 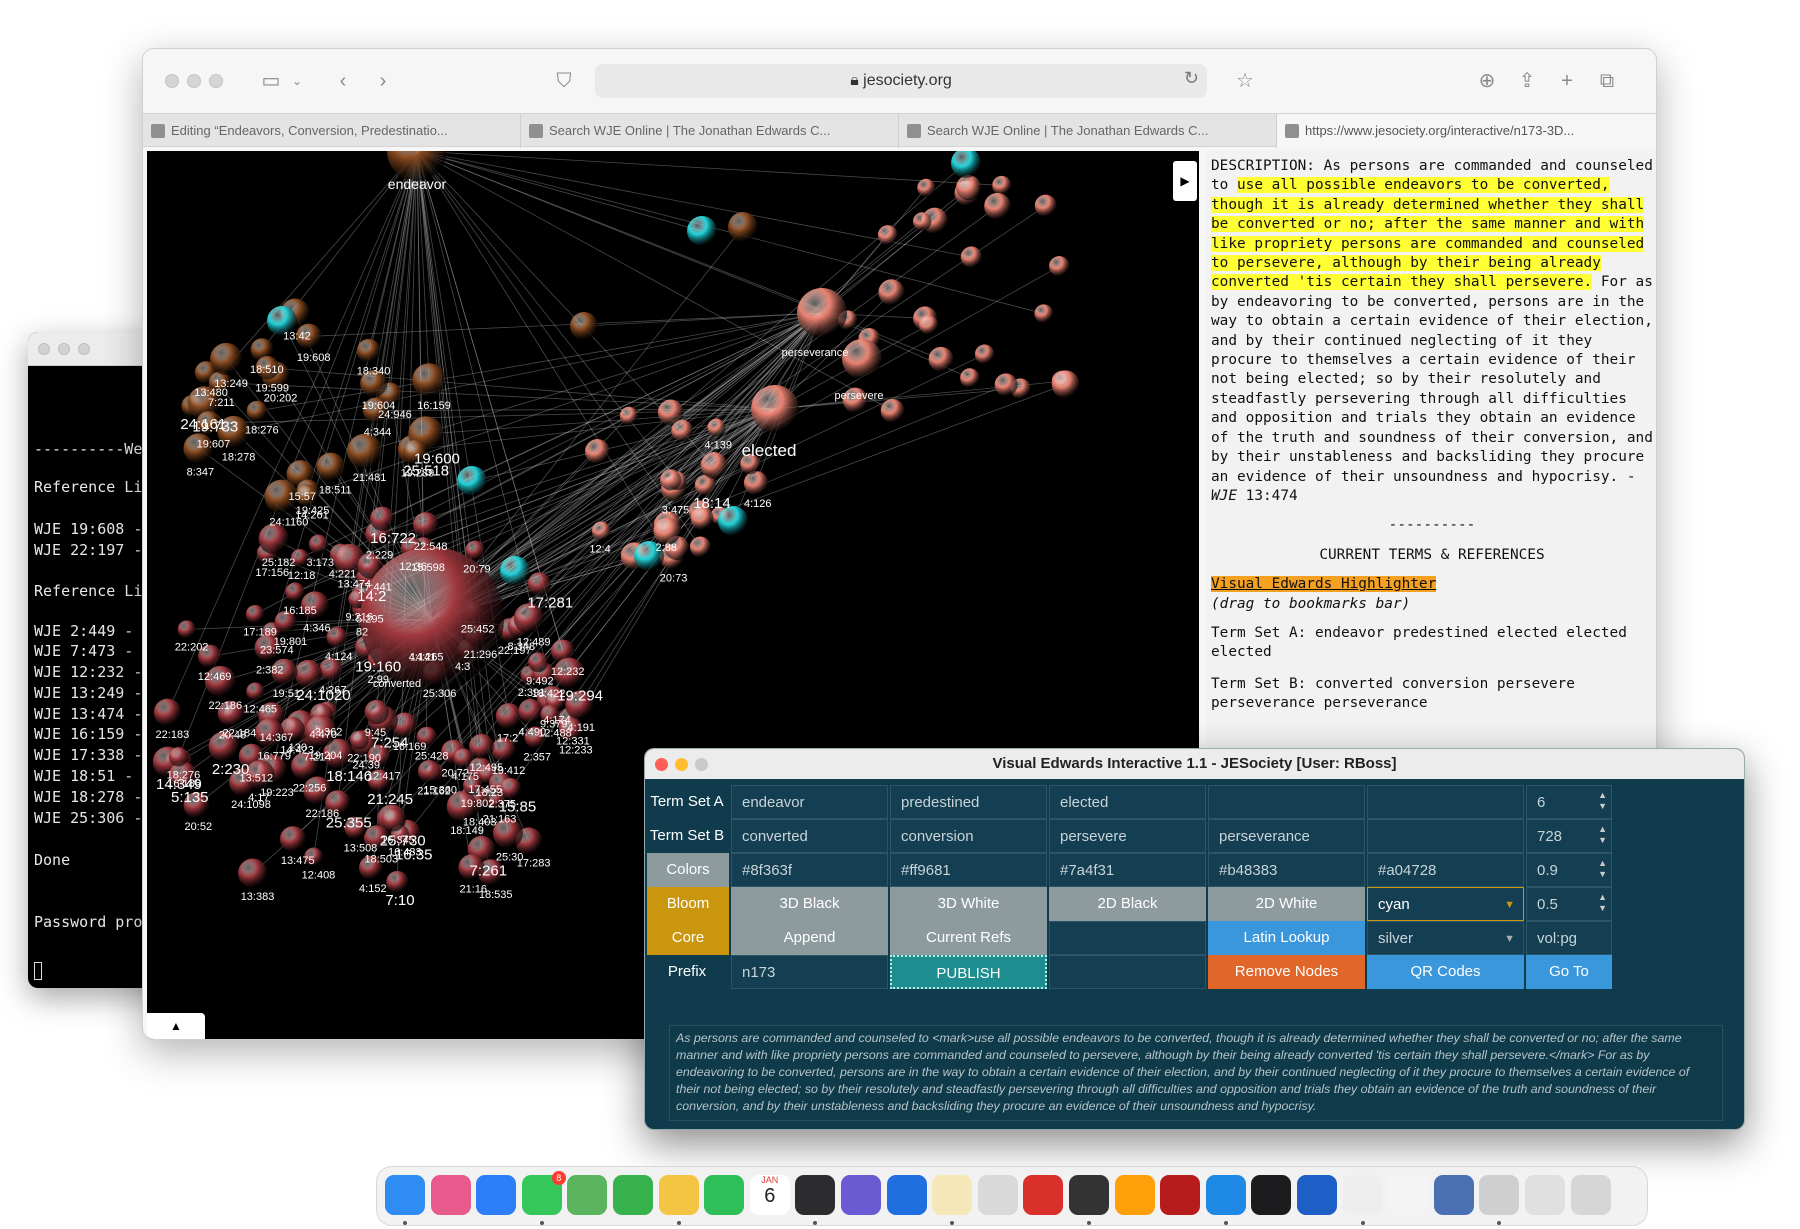 I want to click on term-b-4-input: perseverance, so click(x=1286, y=836).